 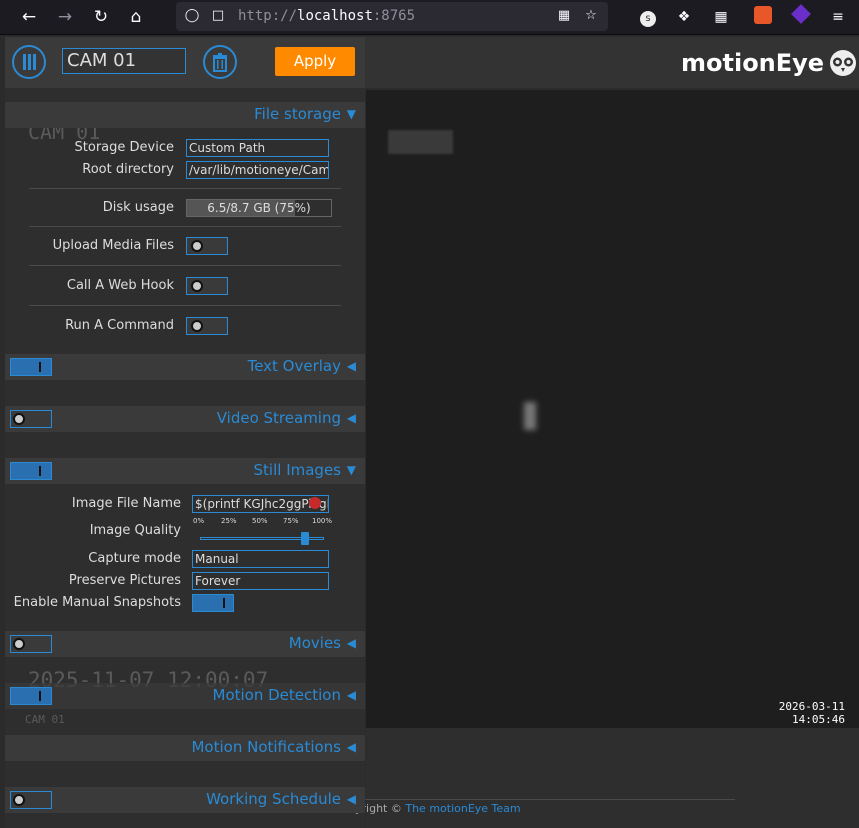 What do you see at coordinates (134, 558) in the screenshot?
I see `capture-mode-label: Capture mode` at bounding box center [134, 558].